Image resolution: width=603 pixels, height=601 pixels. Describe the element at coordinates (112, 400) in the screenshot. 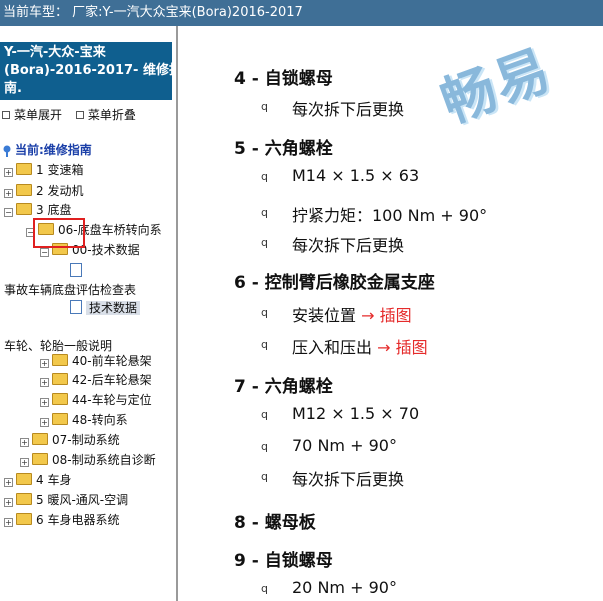

I see `tree-item-label: 44-车轮与定位` at that location.